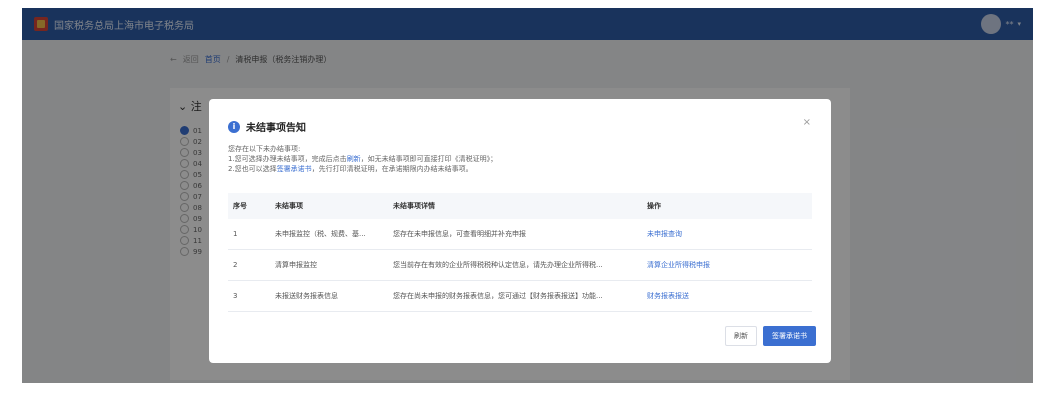  I want to click on row-no: 1, so click(249, 234).